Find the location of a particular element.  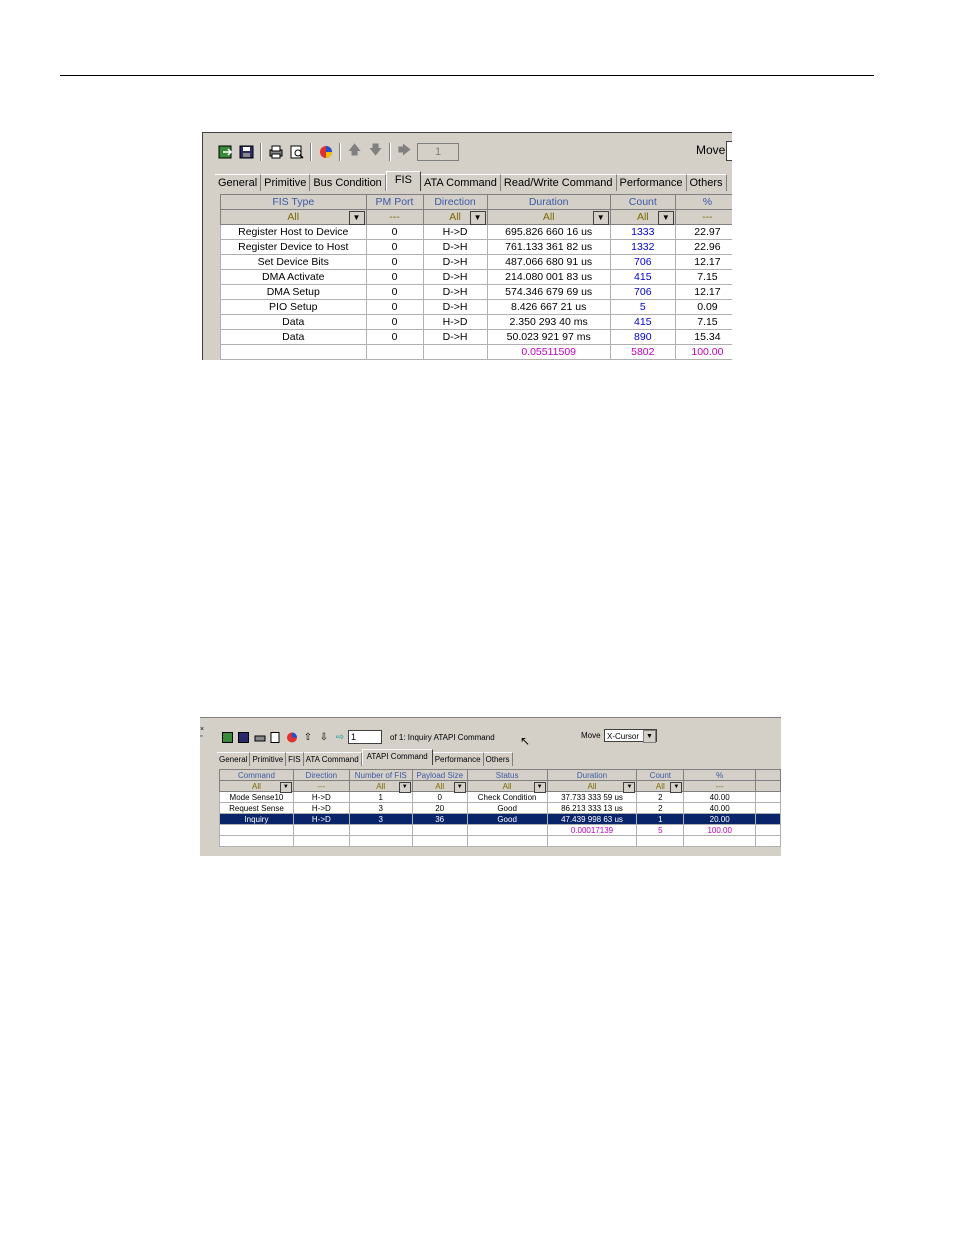

arrow-right-icon: ⇨ is located at coordinates (340, 737).